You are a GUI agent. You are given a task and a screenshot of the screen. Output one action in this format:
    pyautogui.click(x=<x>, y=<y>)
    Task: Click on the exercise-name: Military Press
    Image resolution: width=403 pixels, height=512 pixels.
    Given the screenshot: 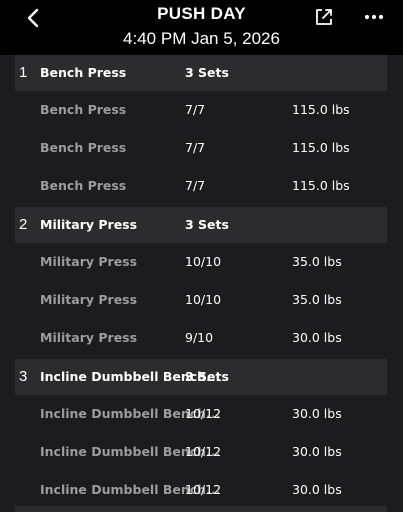 What is the action you would take?
    pyautogui.click(x=89, y=224)
    